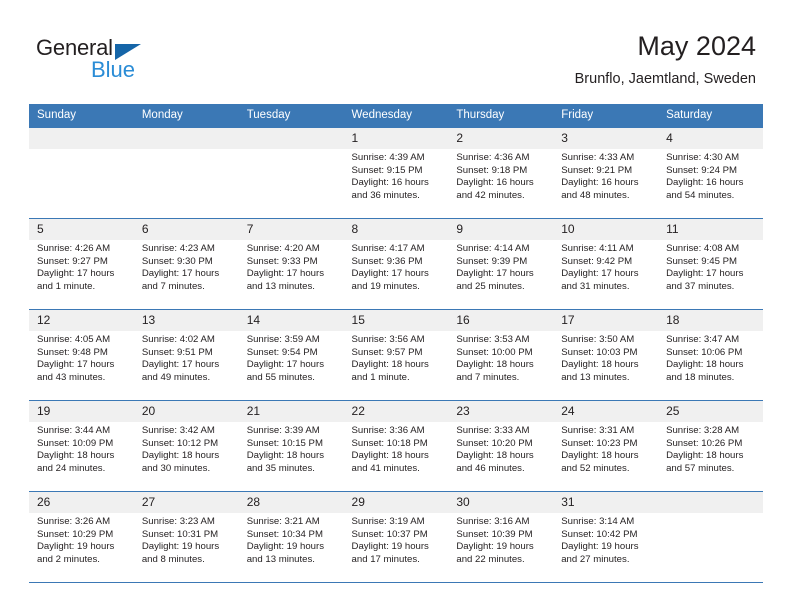  Describe the element at coordinates (113, 69) in the screenshot. I see `logo-text-blue: Blue` at that location.